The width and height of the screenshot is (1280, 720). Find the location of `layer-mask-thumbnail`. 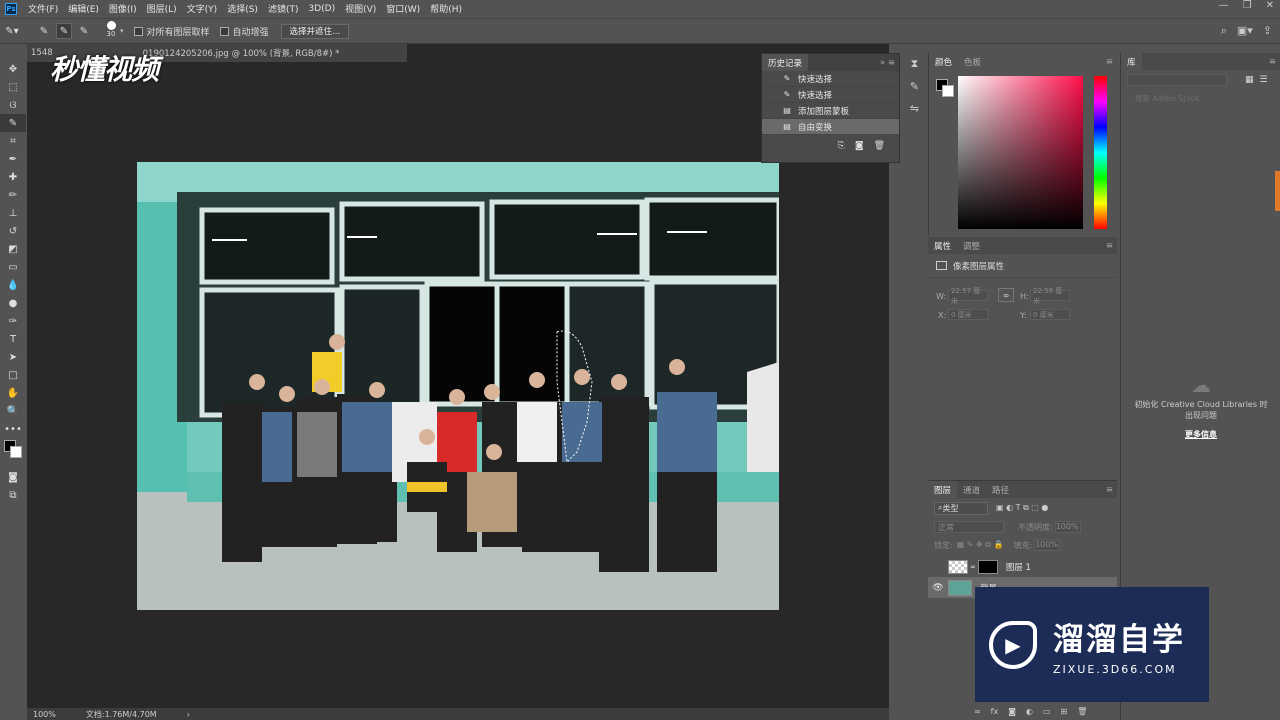

layer-mask-thumbnail is located at coordinates (987, 566).